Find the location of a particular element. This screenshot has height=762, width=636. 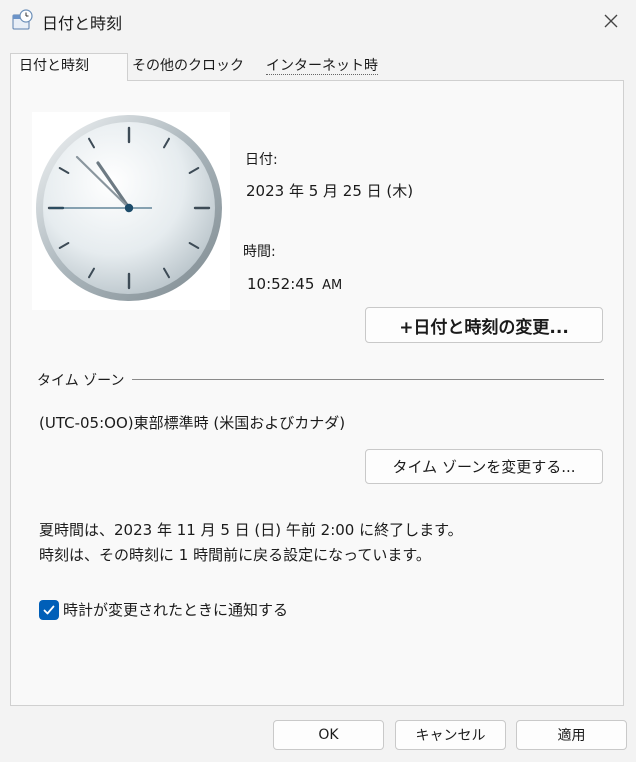

timezone-section-label: タイム ゾーン is located at coordinates (81, 381).